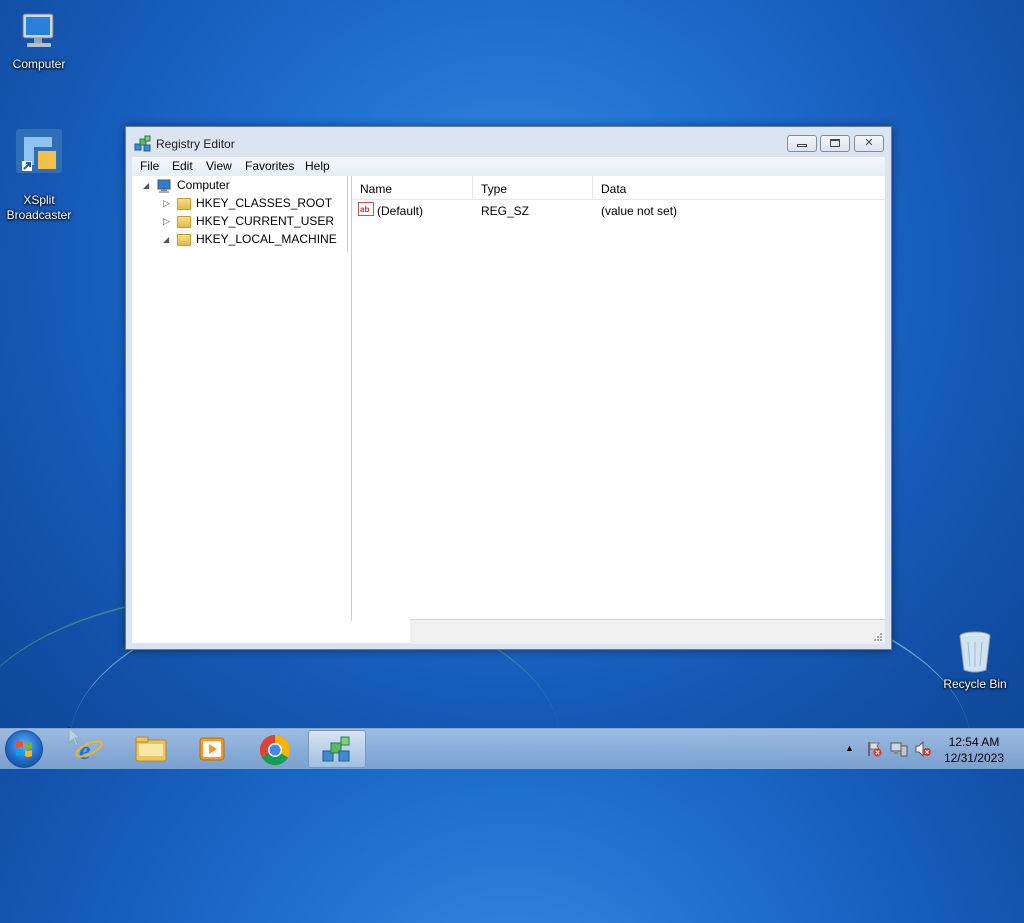 The width and height of the screenshot is (1024, 923). I want to click on column-header-name: Name, so click(412, 187).